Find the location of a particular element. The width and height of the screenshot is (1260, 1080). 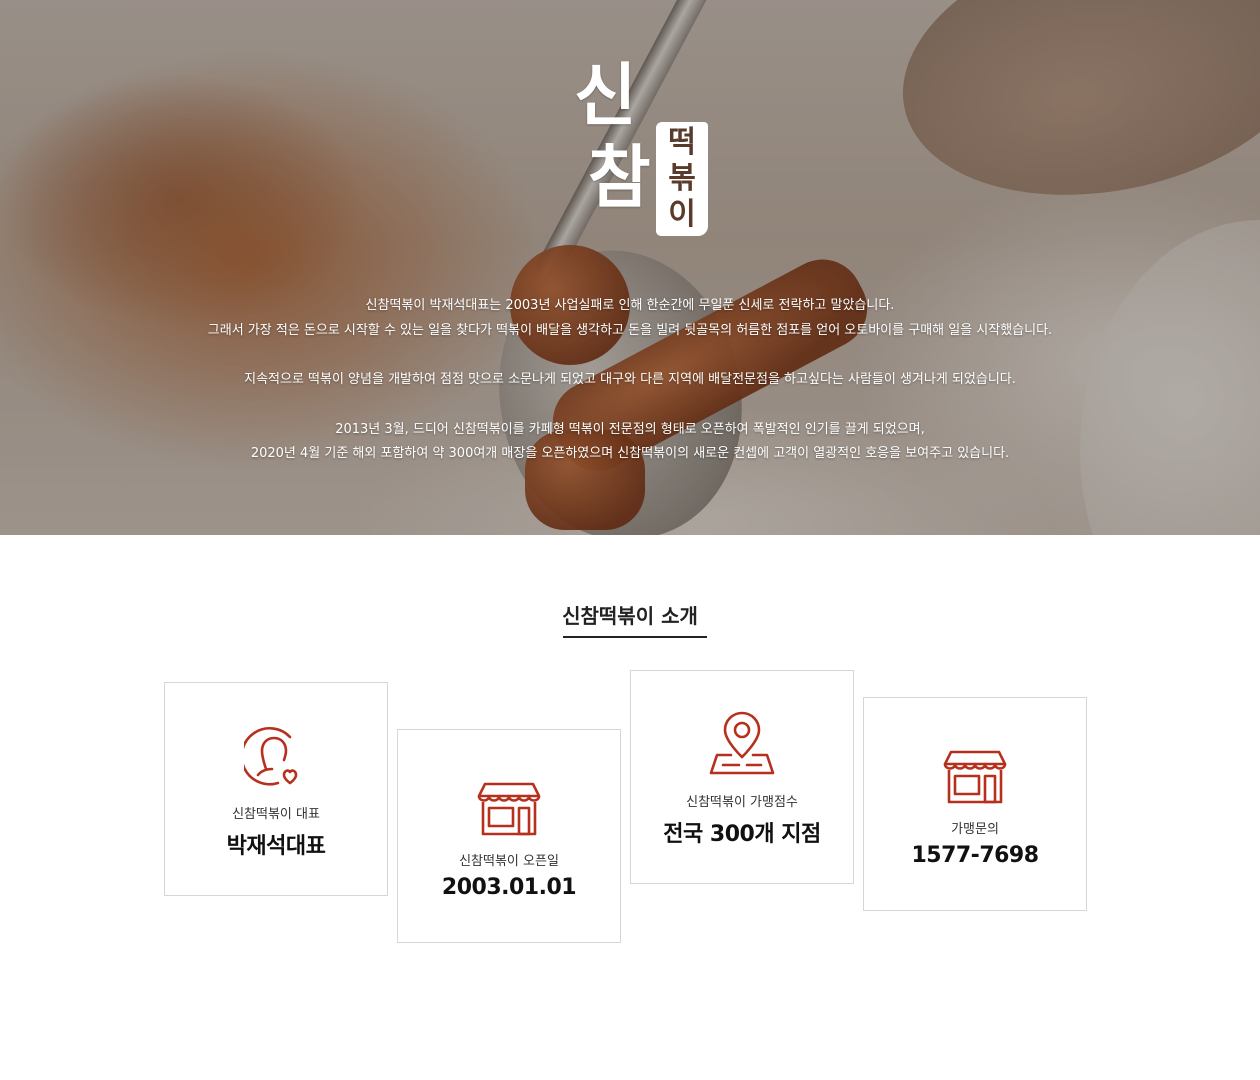

logo-char: 이 is located at coordinates (682, 214).